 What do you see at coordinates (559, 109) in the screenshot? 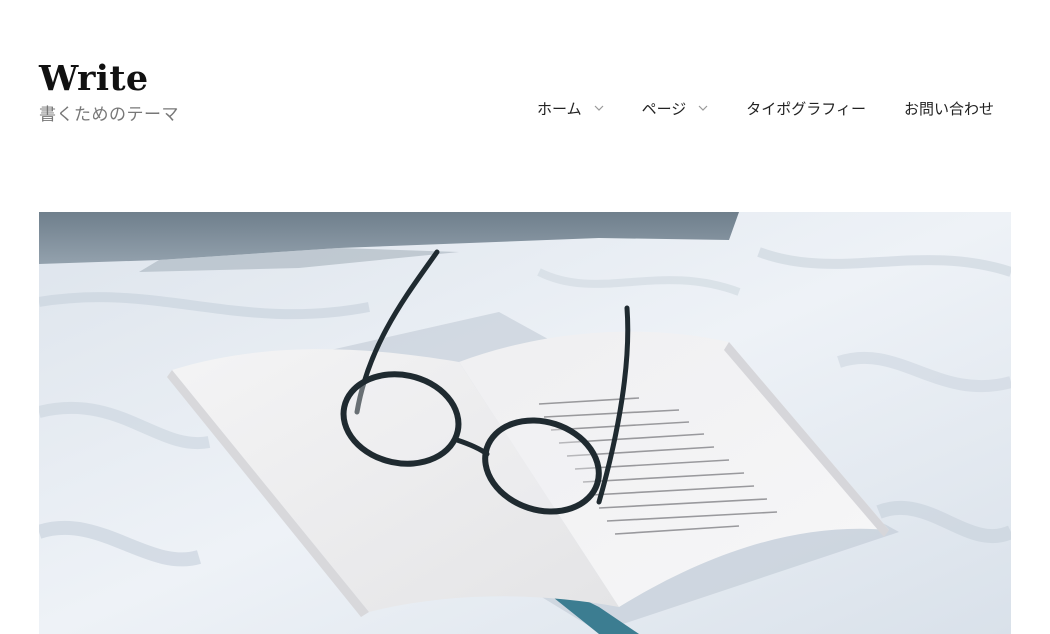
I see `nav-item-label: ホーム` at bounding box center [559, 109].